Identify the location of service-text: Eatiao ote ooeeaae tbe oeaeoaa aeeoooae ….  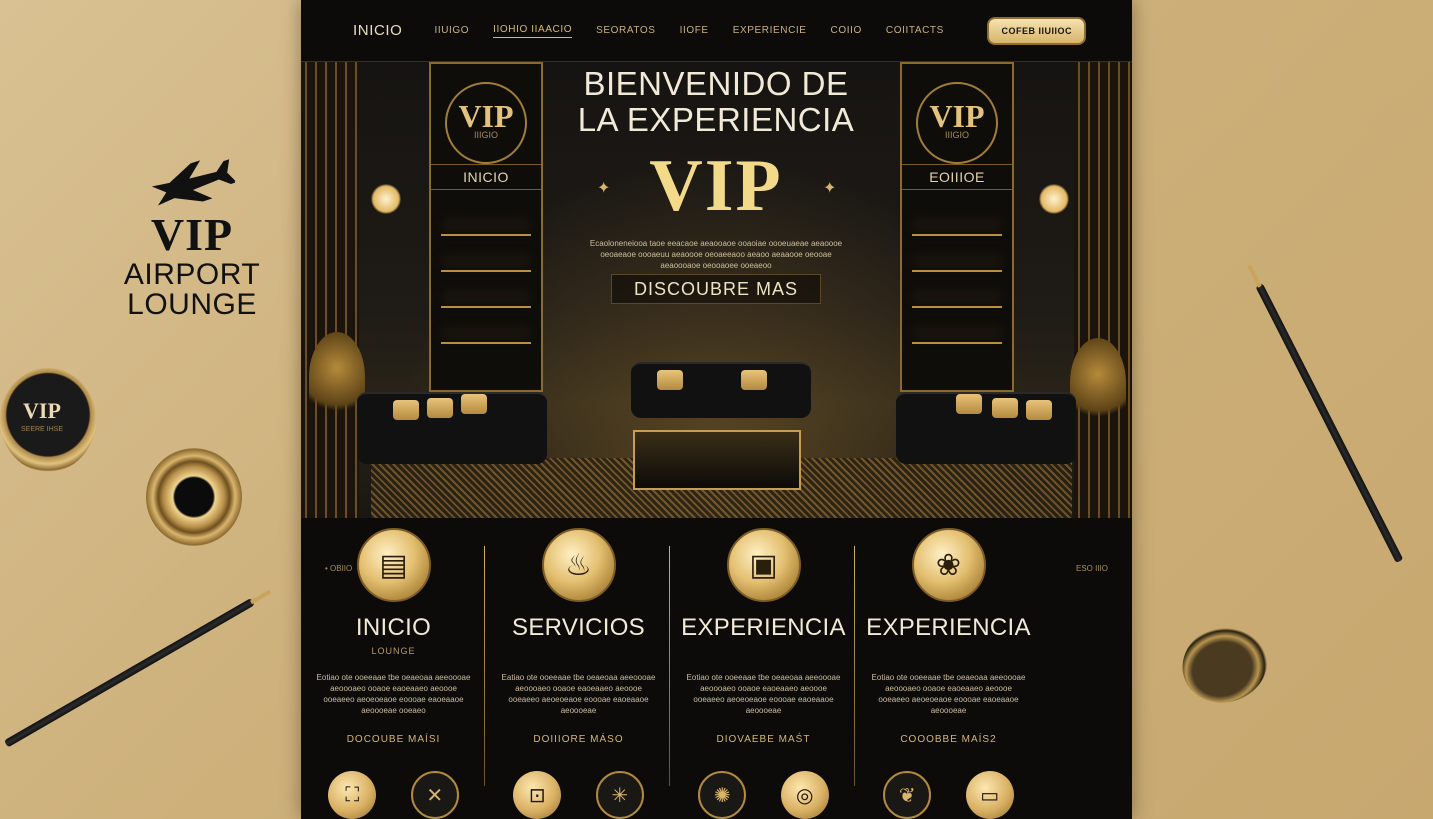
(578, 694).